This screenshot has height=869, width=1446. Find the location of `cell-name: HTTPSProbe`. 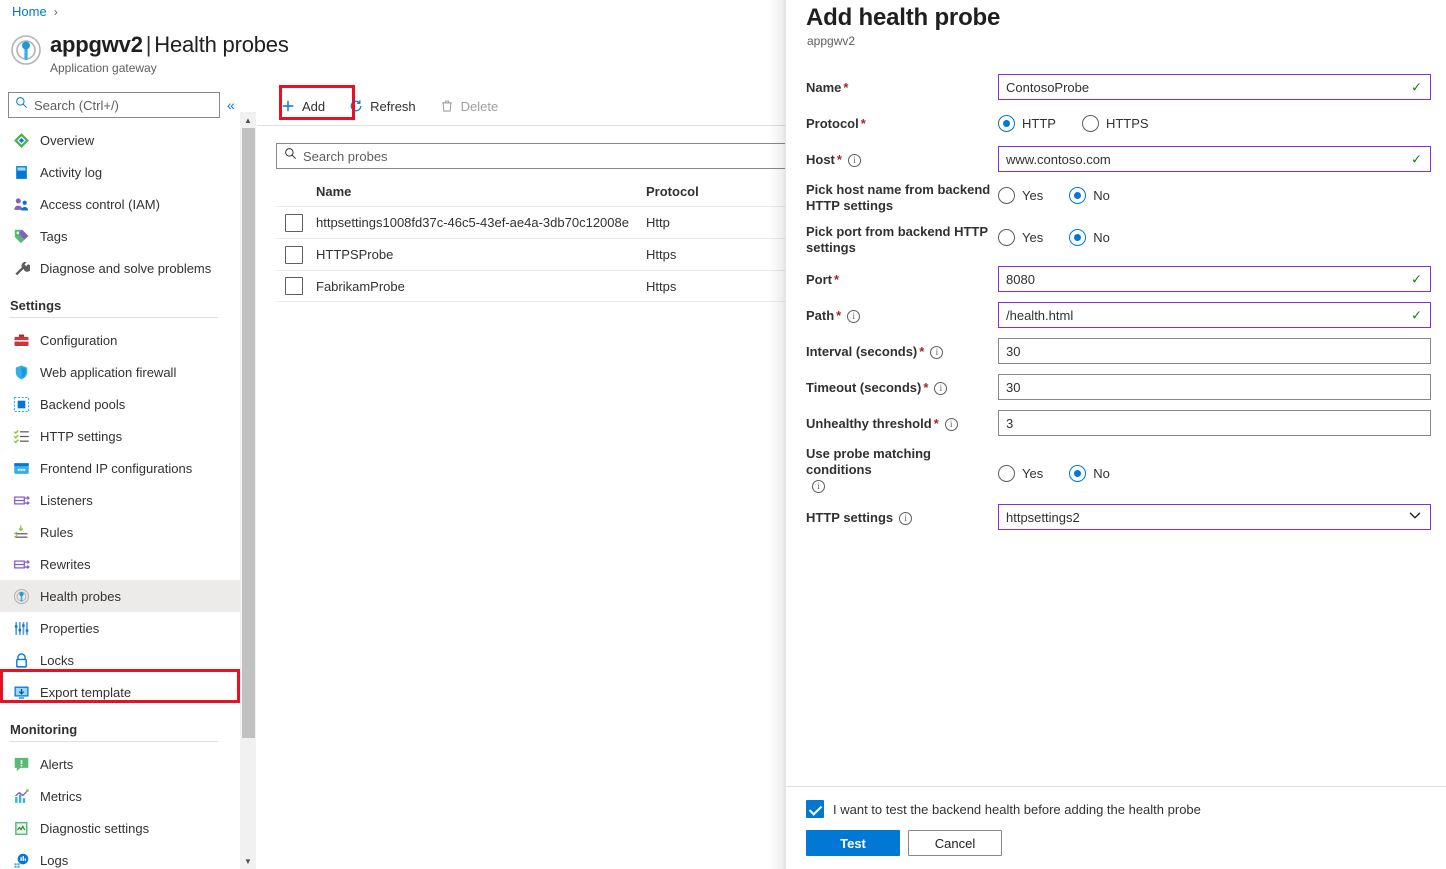

cell-name: HTTPSProbe is located at coordinates (355, 254).